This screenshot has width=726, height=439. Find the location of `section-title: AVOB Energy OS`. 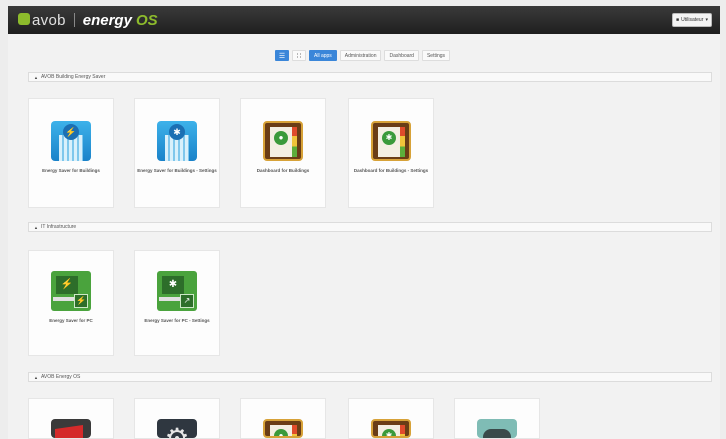

section-title: AVOB Energy OS is located at coordinates (60, 377).